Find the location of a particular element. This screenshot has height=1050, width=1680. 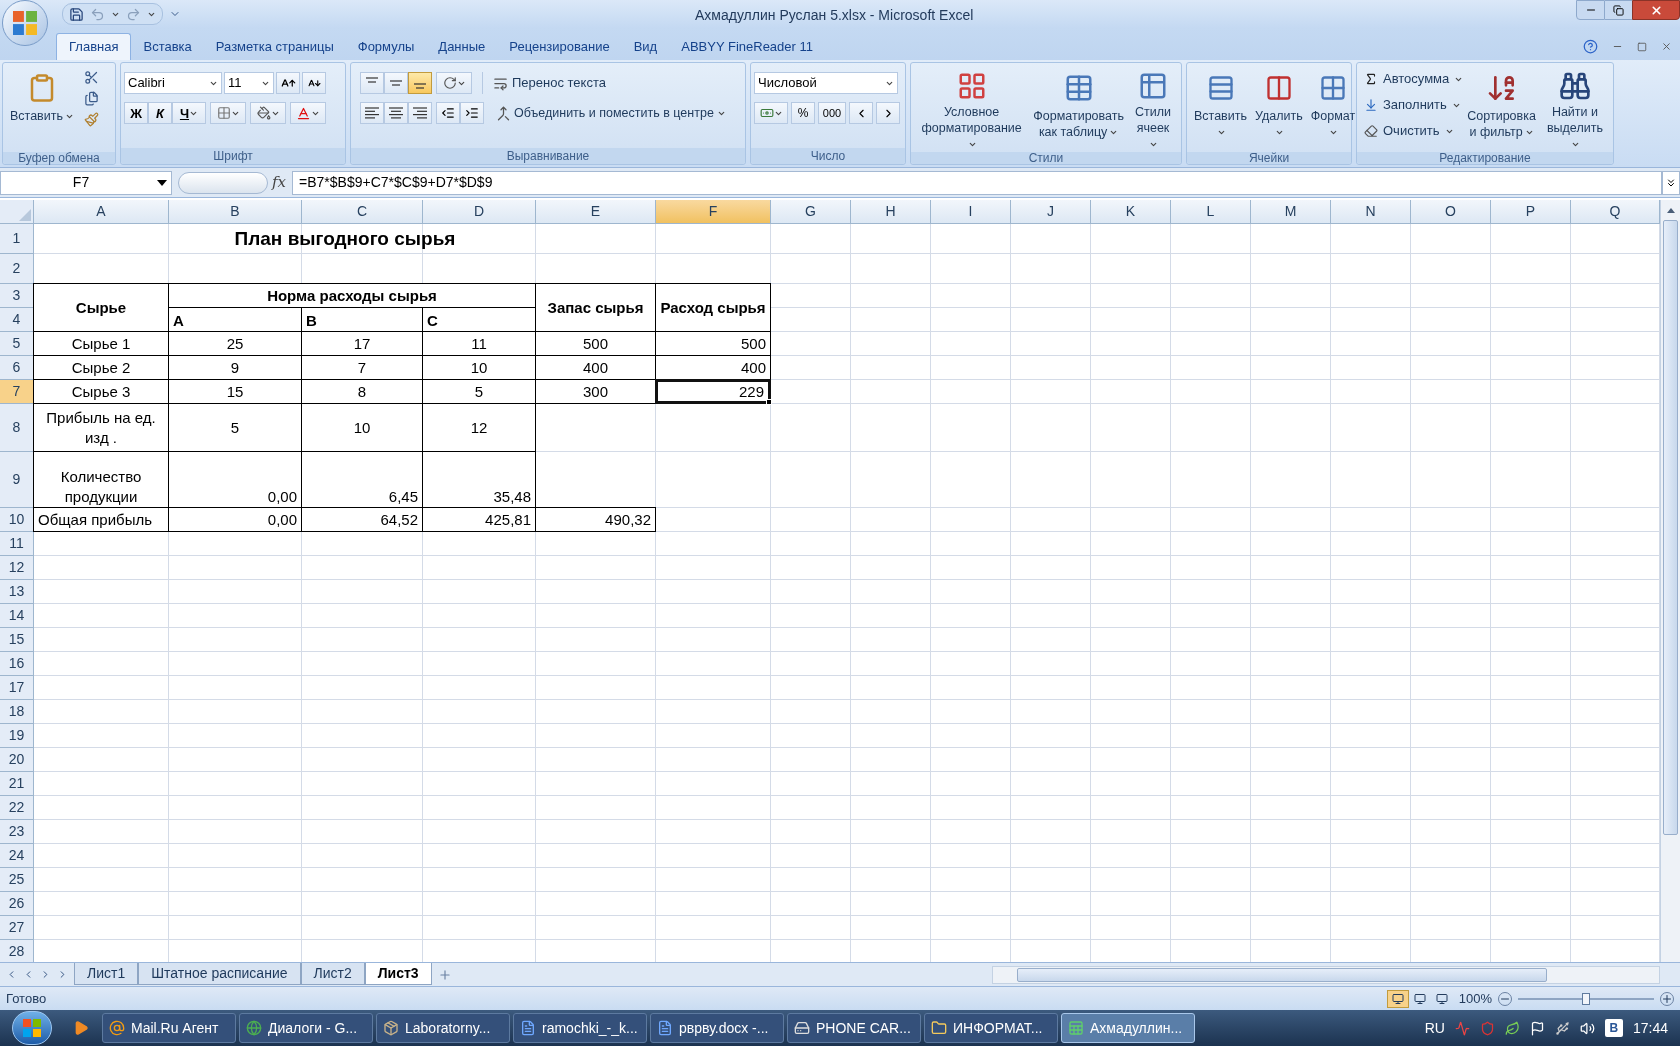

clear-button: Очистить is located at coordinates (1414, 131).